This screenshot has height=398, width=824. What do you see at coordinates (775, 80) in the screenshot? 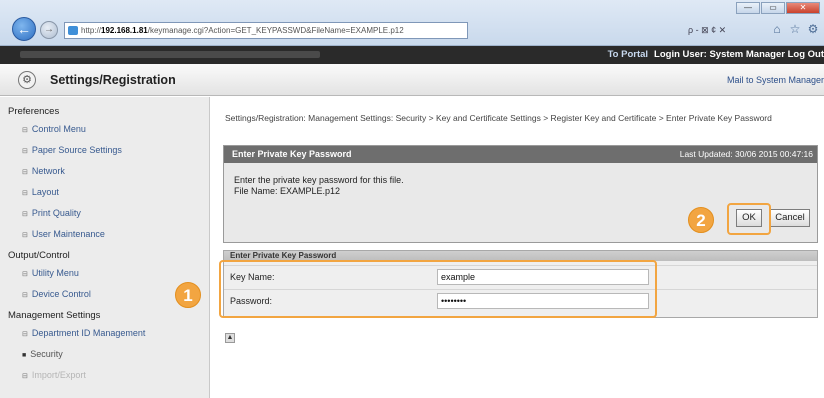
I see `mail-to-system-manager-link: Mail to System Manager` at bounding box center [775, 80].